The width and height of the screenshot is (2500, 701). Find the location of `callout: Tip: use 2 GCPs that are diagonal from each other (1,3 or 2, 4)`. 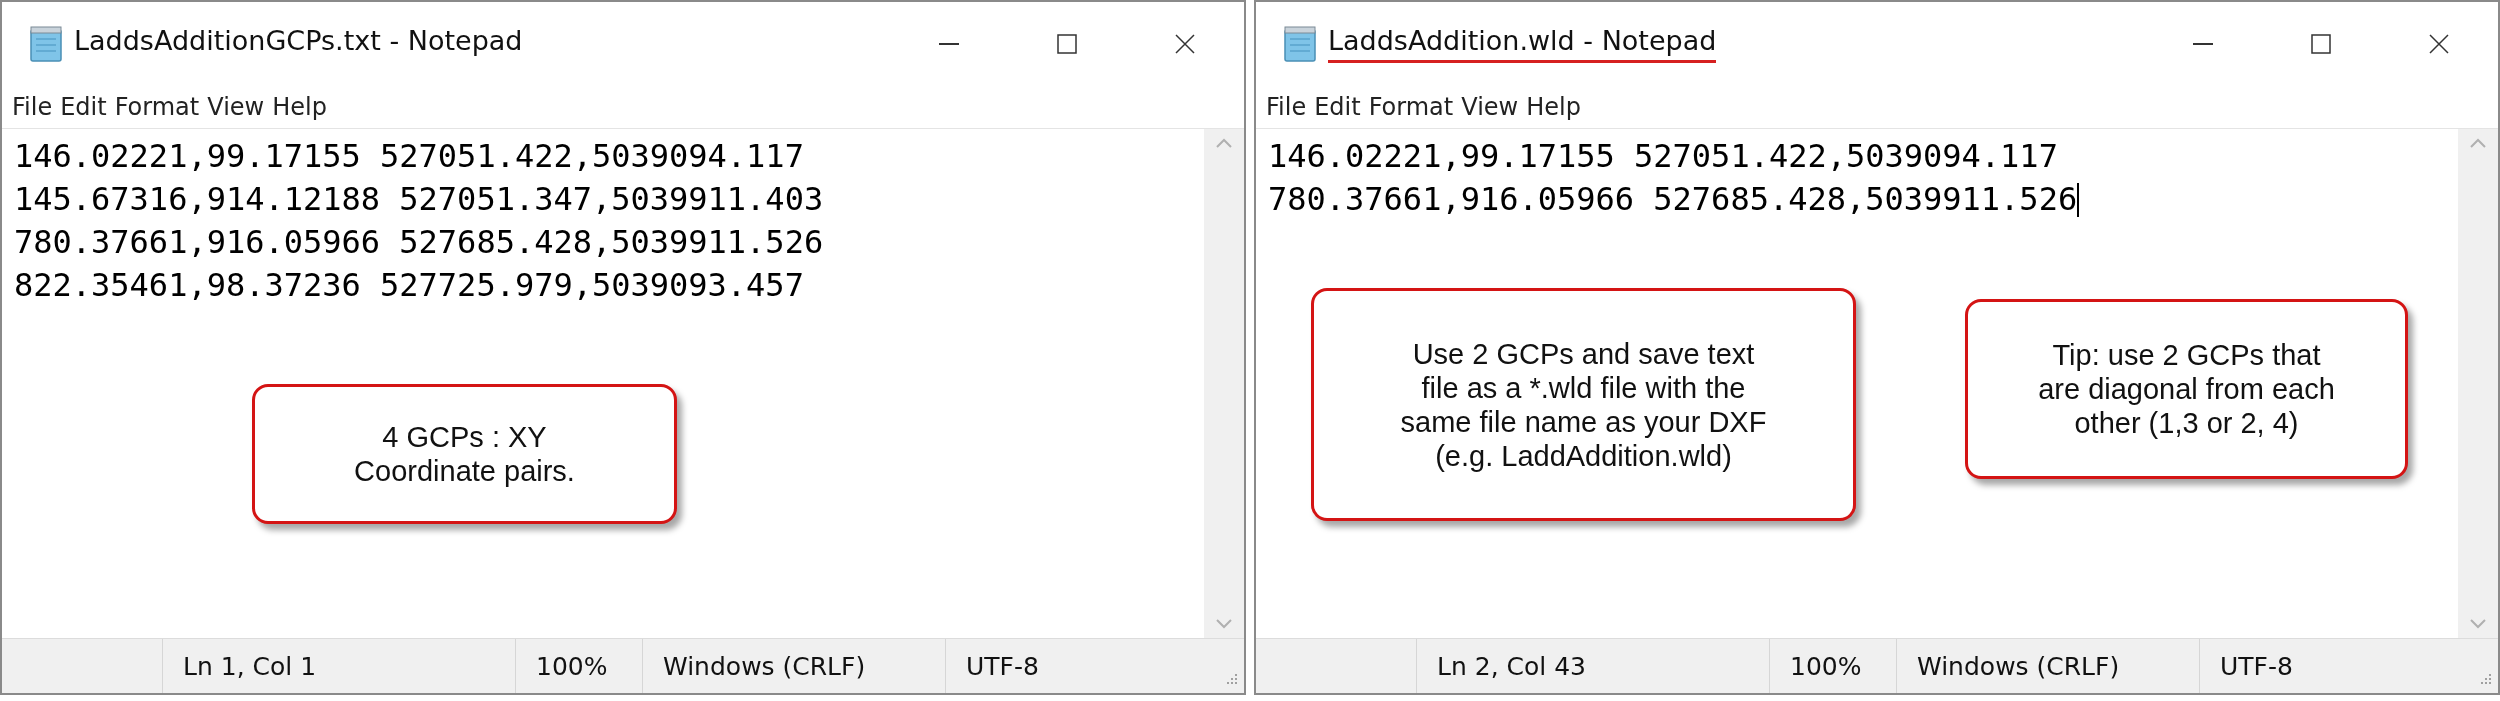

callout: Tip: use 2 GCPs that are diagonal from each other (1,3 or 2, 4) is located at coordinates (2186, 389).